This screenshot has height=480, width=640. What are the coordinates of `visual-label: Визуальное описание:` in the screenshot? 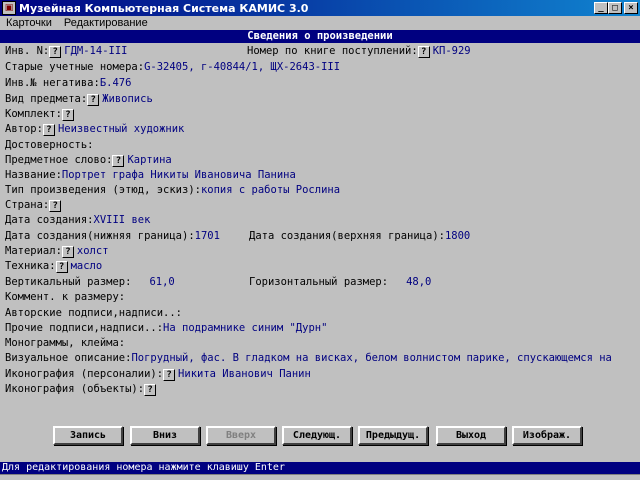 It's located at (68, 358).